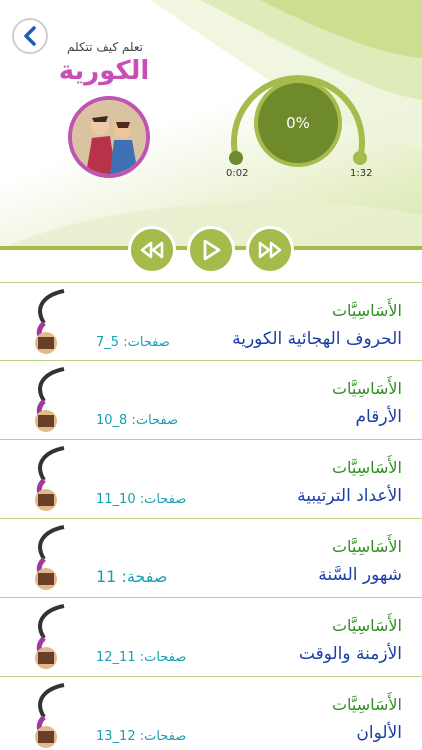  I want to click on item-pages: صفحات: 11_12, so click(141, 657).